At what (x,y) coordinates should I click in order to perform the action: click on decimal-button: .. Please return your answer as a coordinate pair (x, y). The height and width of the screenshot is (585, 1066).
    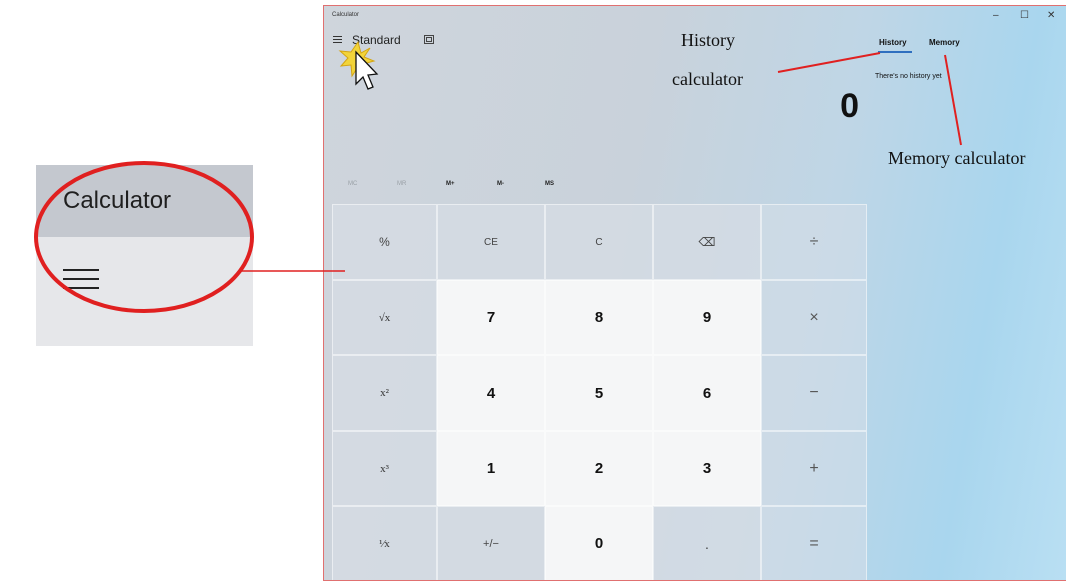
    Looking at the image, I should click on (707, 543).